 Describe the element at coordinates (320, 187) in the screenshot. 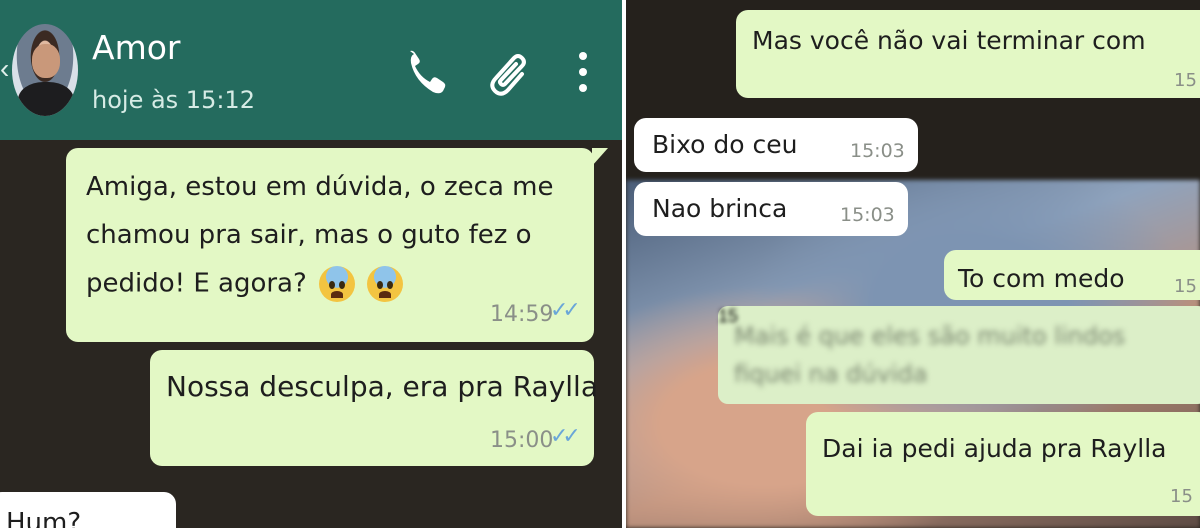

I see `message-line: Amiga, estou em dúvida, o zeca me` at that location.